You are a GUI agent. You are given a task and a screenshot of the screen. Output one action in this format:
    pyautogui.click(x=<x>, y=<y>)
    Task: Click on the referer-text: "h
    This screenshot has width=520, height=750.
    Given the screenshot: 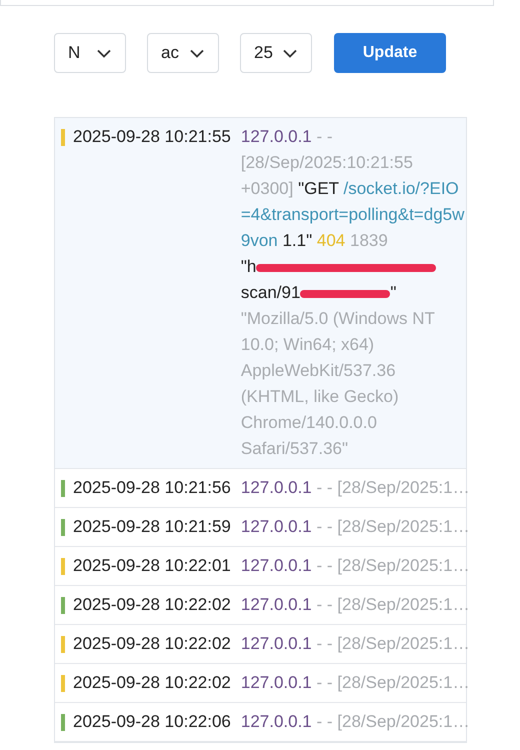 What is the action you would take?
    pyautogui.click(x=248, y=266)
    